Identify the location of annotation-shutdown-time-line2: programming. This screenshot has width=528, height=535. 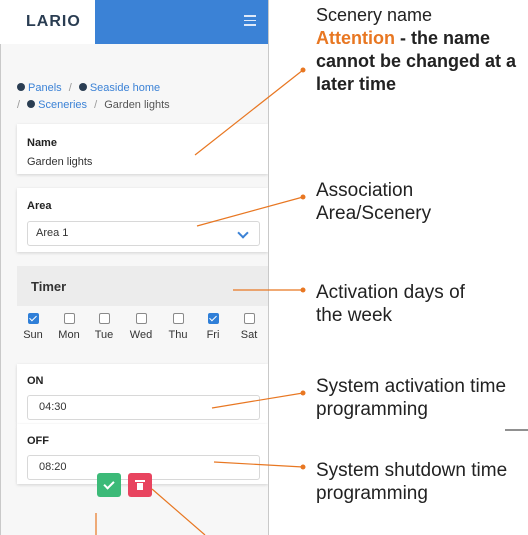
(372, 493).